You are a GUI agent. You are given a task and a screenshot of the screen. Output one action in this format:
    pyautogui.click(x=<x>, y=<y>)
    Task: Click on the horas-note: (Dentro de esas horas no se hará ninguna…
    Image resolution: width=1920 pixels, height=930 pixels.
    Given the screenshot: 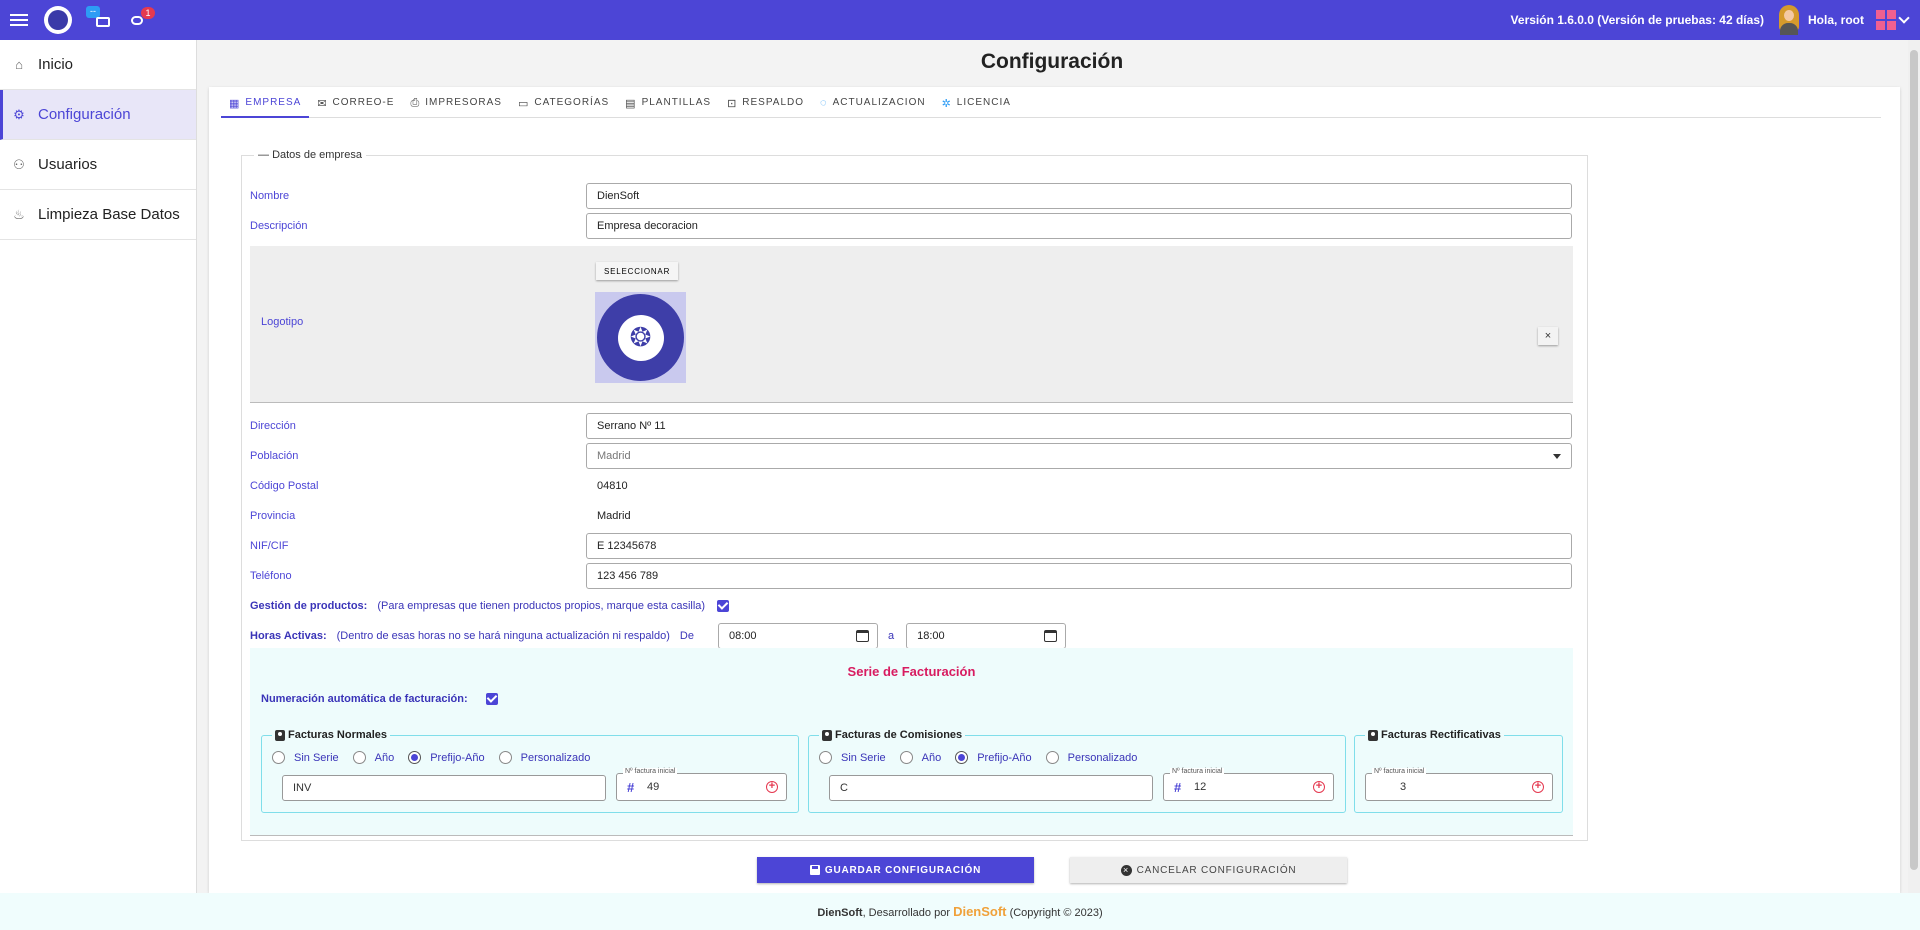 What is the action you would take?
    pyautogui.click(x=503, y=636)
    